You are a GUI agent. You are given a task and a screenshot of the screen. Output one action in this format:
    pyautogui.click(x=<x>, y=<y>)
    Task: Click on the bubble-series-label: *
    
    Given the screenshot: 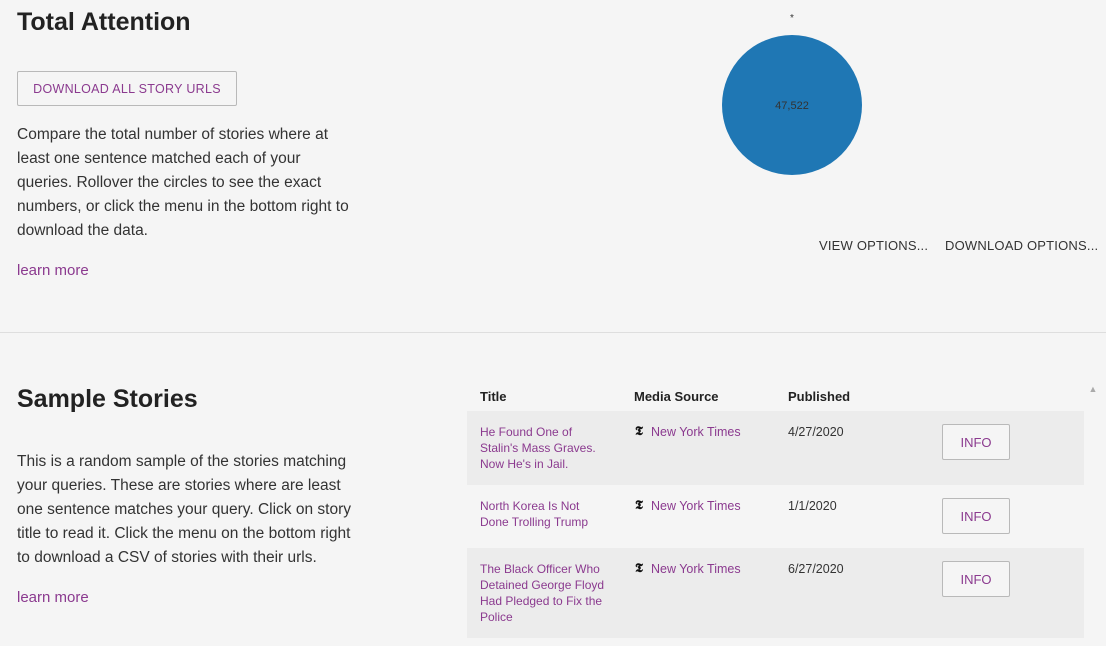 What is the action you would take?
    pyautogui.click(x=792, y=18)
    